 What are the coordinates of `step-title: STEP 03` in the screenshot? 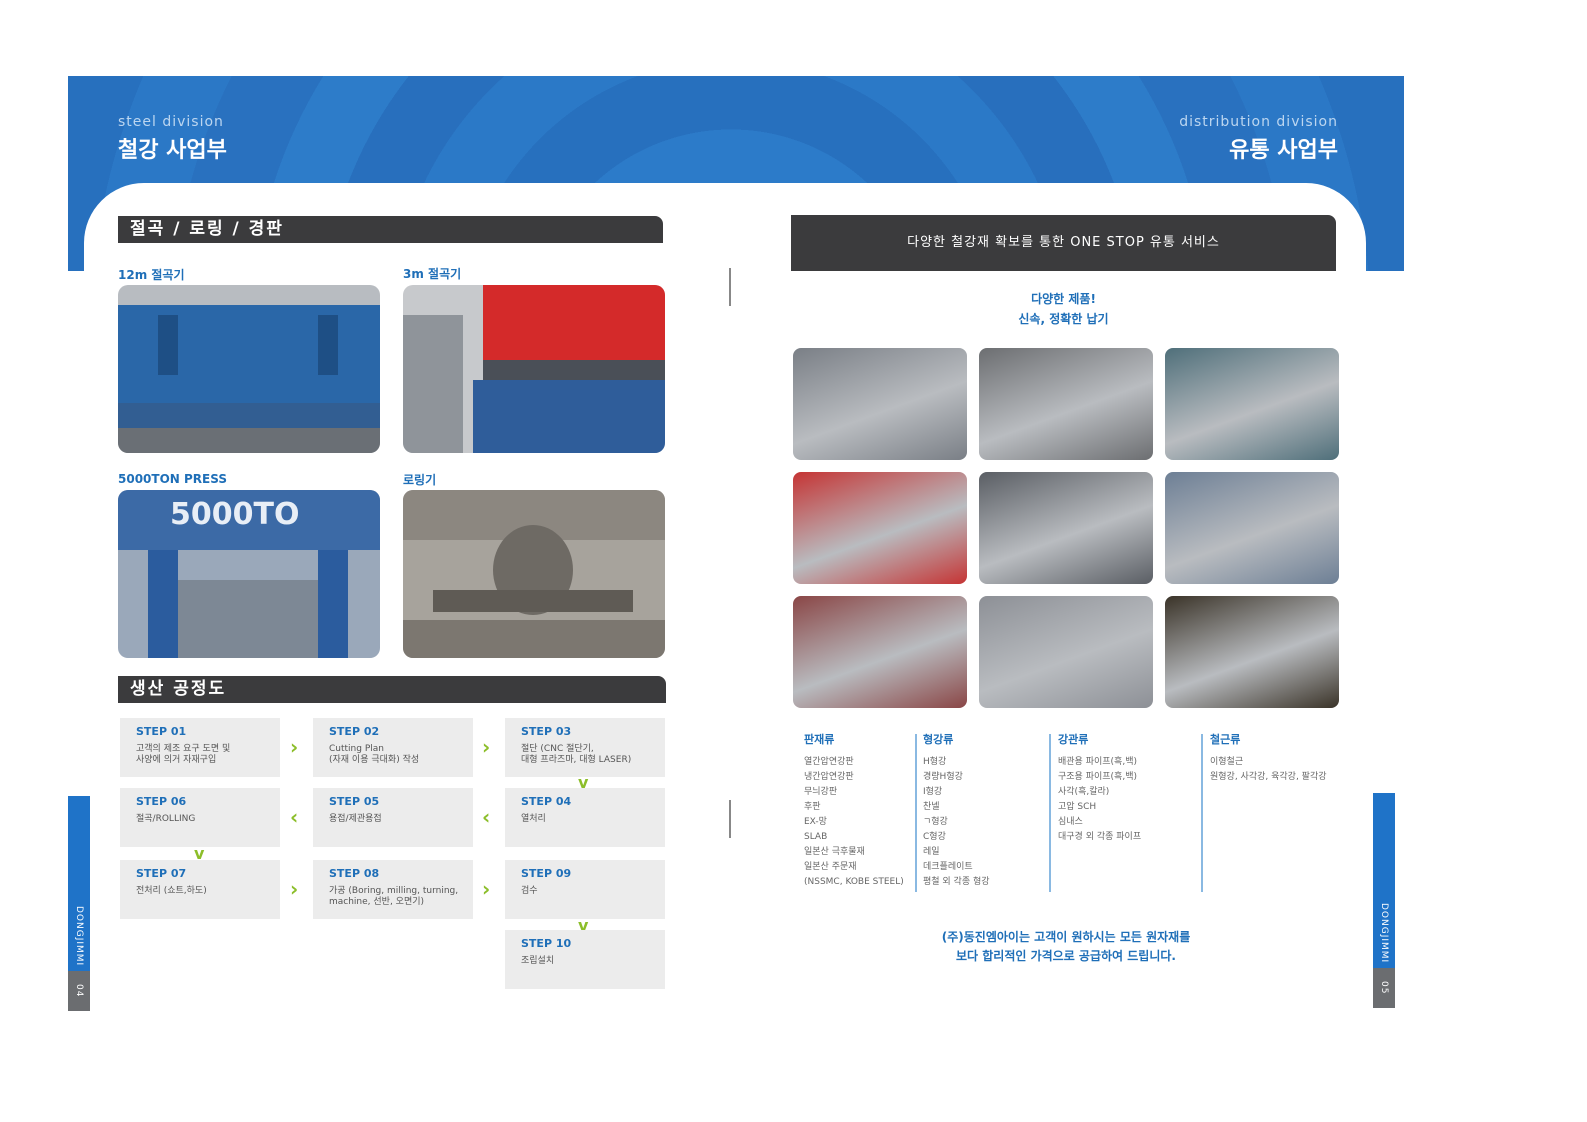 It's located at (546, 731).